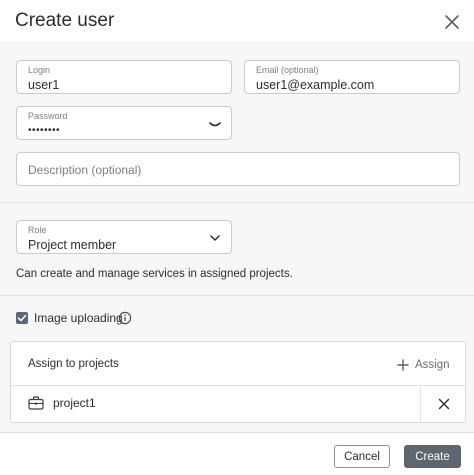  I want to click on description-field: Description (optional), so click(238, 169).